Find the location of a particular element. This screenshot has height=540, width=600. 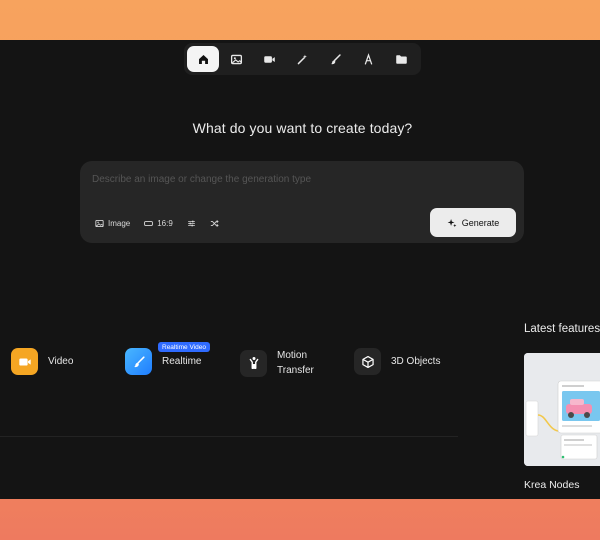

tool-motion-icon-wrap is located at coordinates (253, 363).